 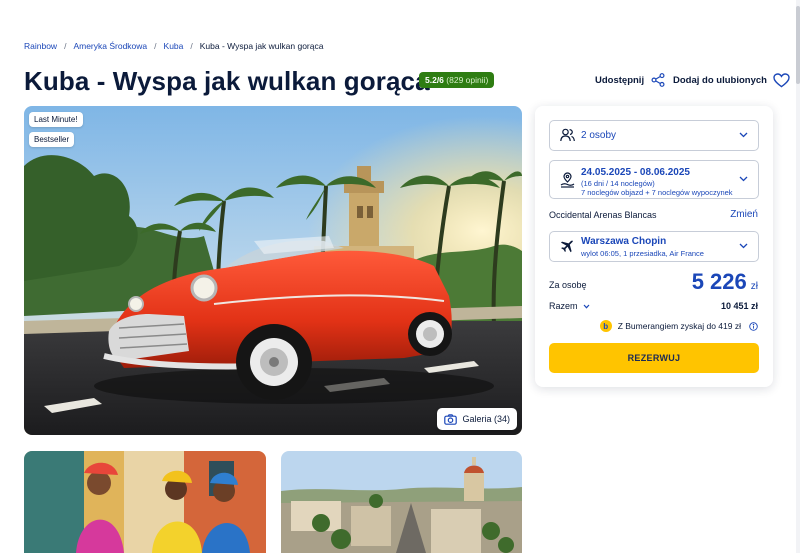 What do you see at coordinates (52, 139) in the screenshot?
I see `bestseller-badge: Bestseller` at bounding box center [52, 139].